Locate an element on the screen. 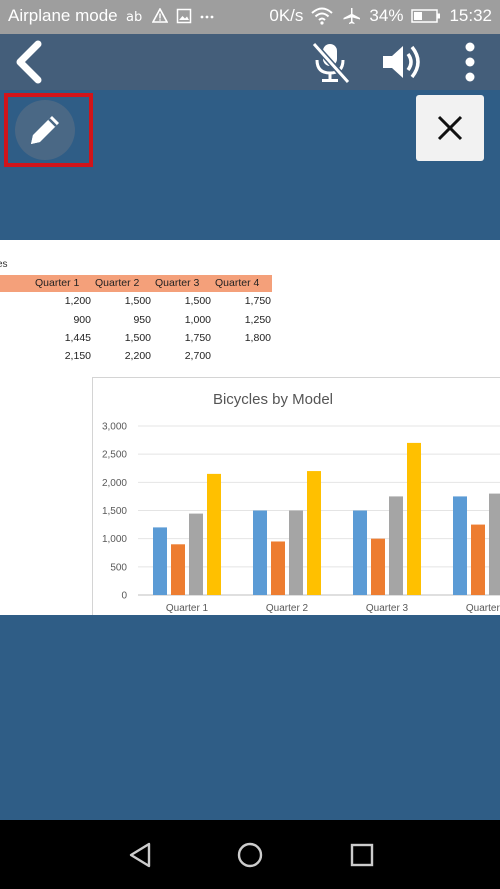  table-cell: 2,700 is located at coordinates (197, 356).